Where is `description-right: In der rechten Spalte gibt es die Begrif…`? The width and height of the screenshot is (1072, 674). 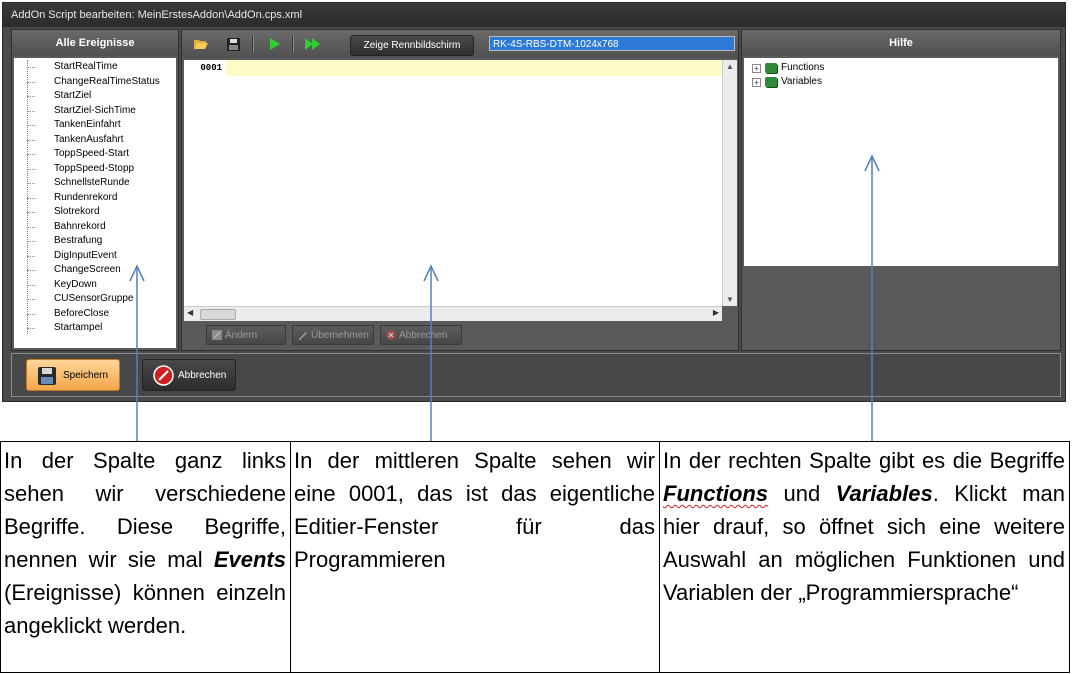 description-right: In der rechten Spalte gibt es die Begrif… is located at coordinates (864, 557).